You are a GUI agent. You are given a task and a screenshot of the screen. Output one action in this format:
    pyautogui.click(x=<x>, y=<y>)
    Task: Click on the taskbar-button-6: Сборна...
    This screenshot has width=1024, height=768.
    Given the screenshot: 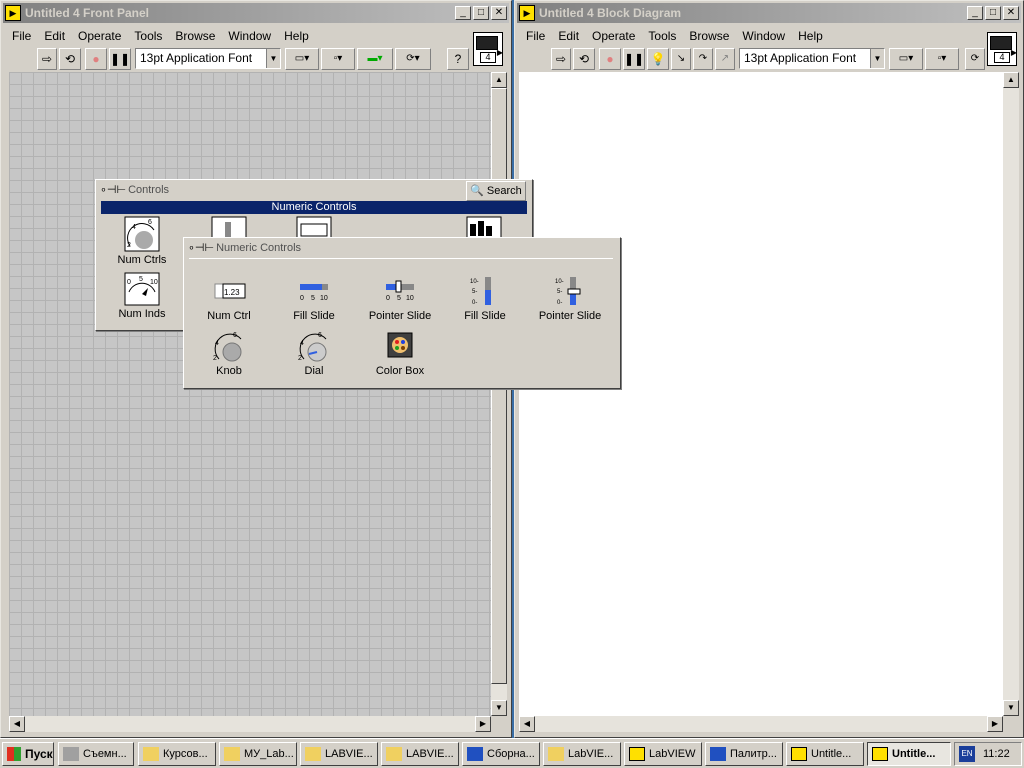 What is the action you would take?
    pyautogui.click(x=501, y=754)
    